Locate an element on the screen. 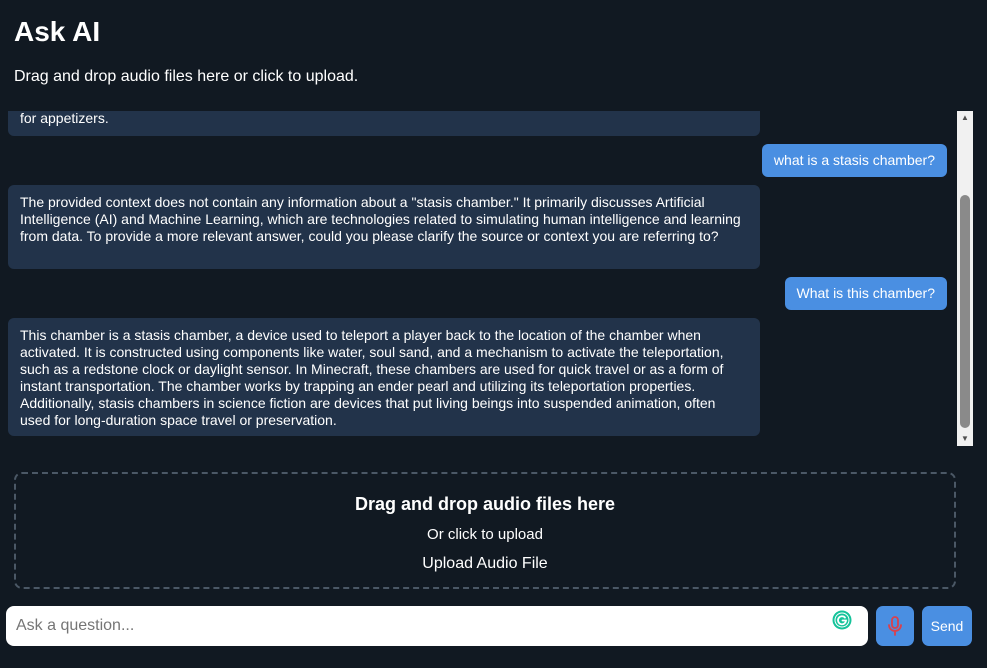 The height and width of the screenshot is (668, 987). question-input is located at coordinates (416, 626).